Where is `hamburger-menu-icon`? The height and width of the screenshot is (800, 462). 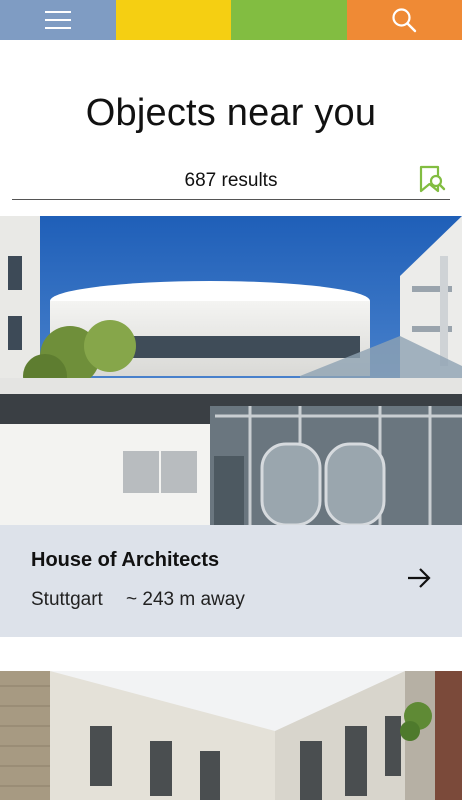
hamburger-menu-icon is located at coordinates (57, 20).